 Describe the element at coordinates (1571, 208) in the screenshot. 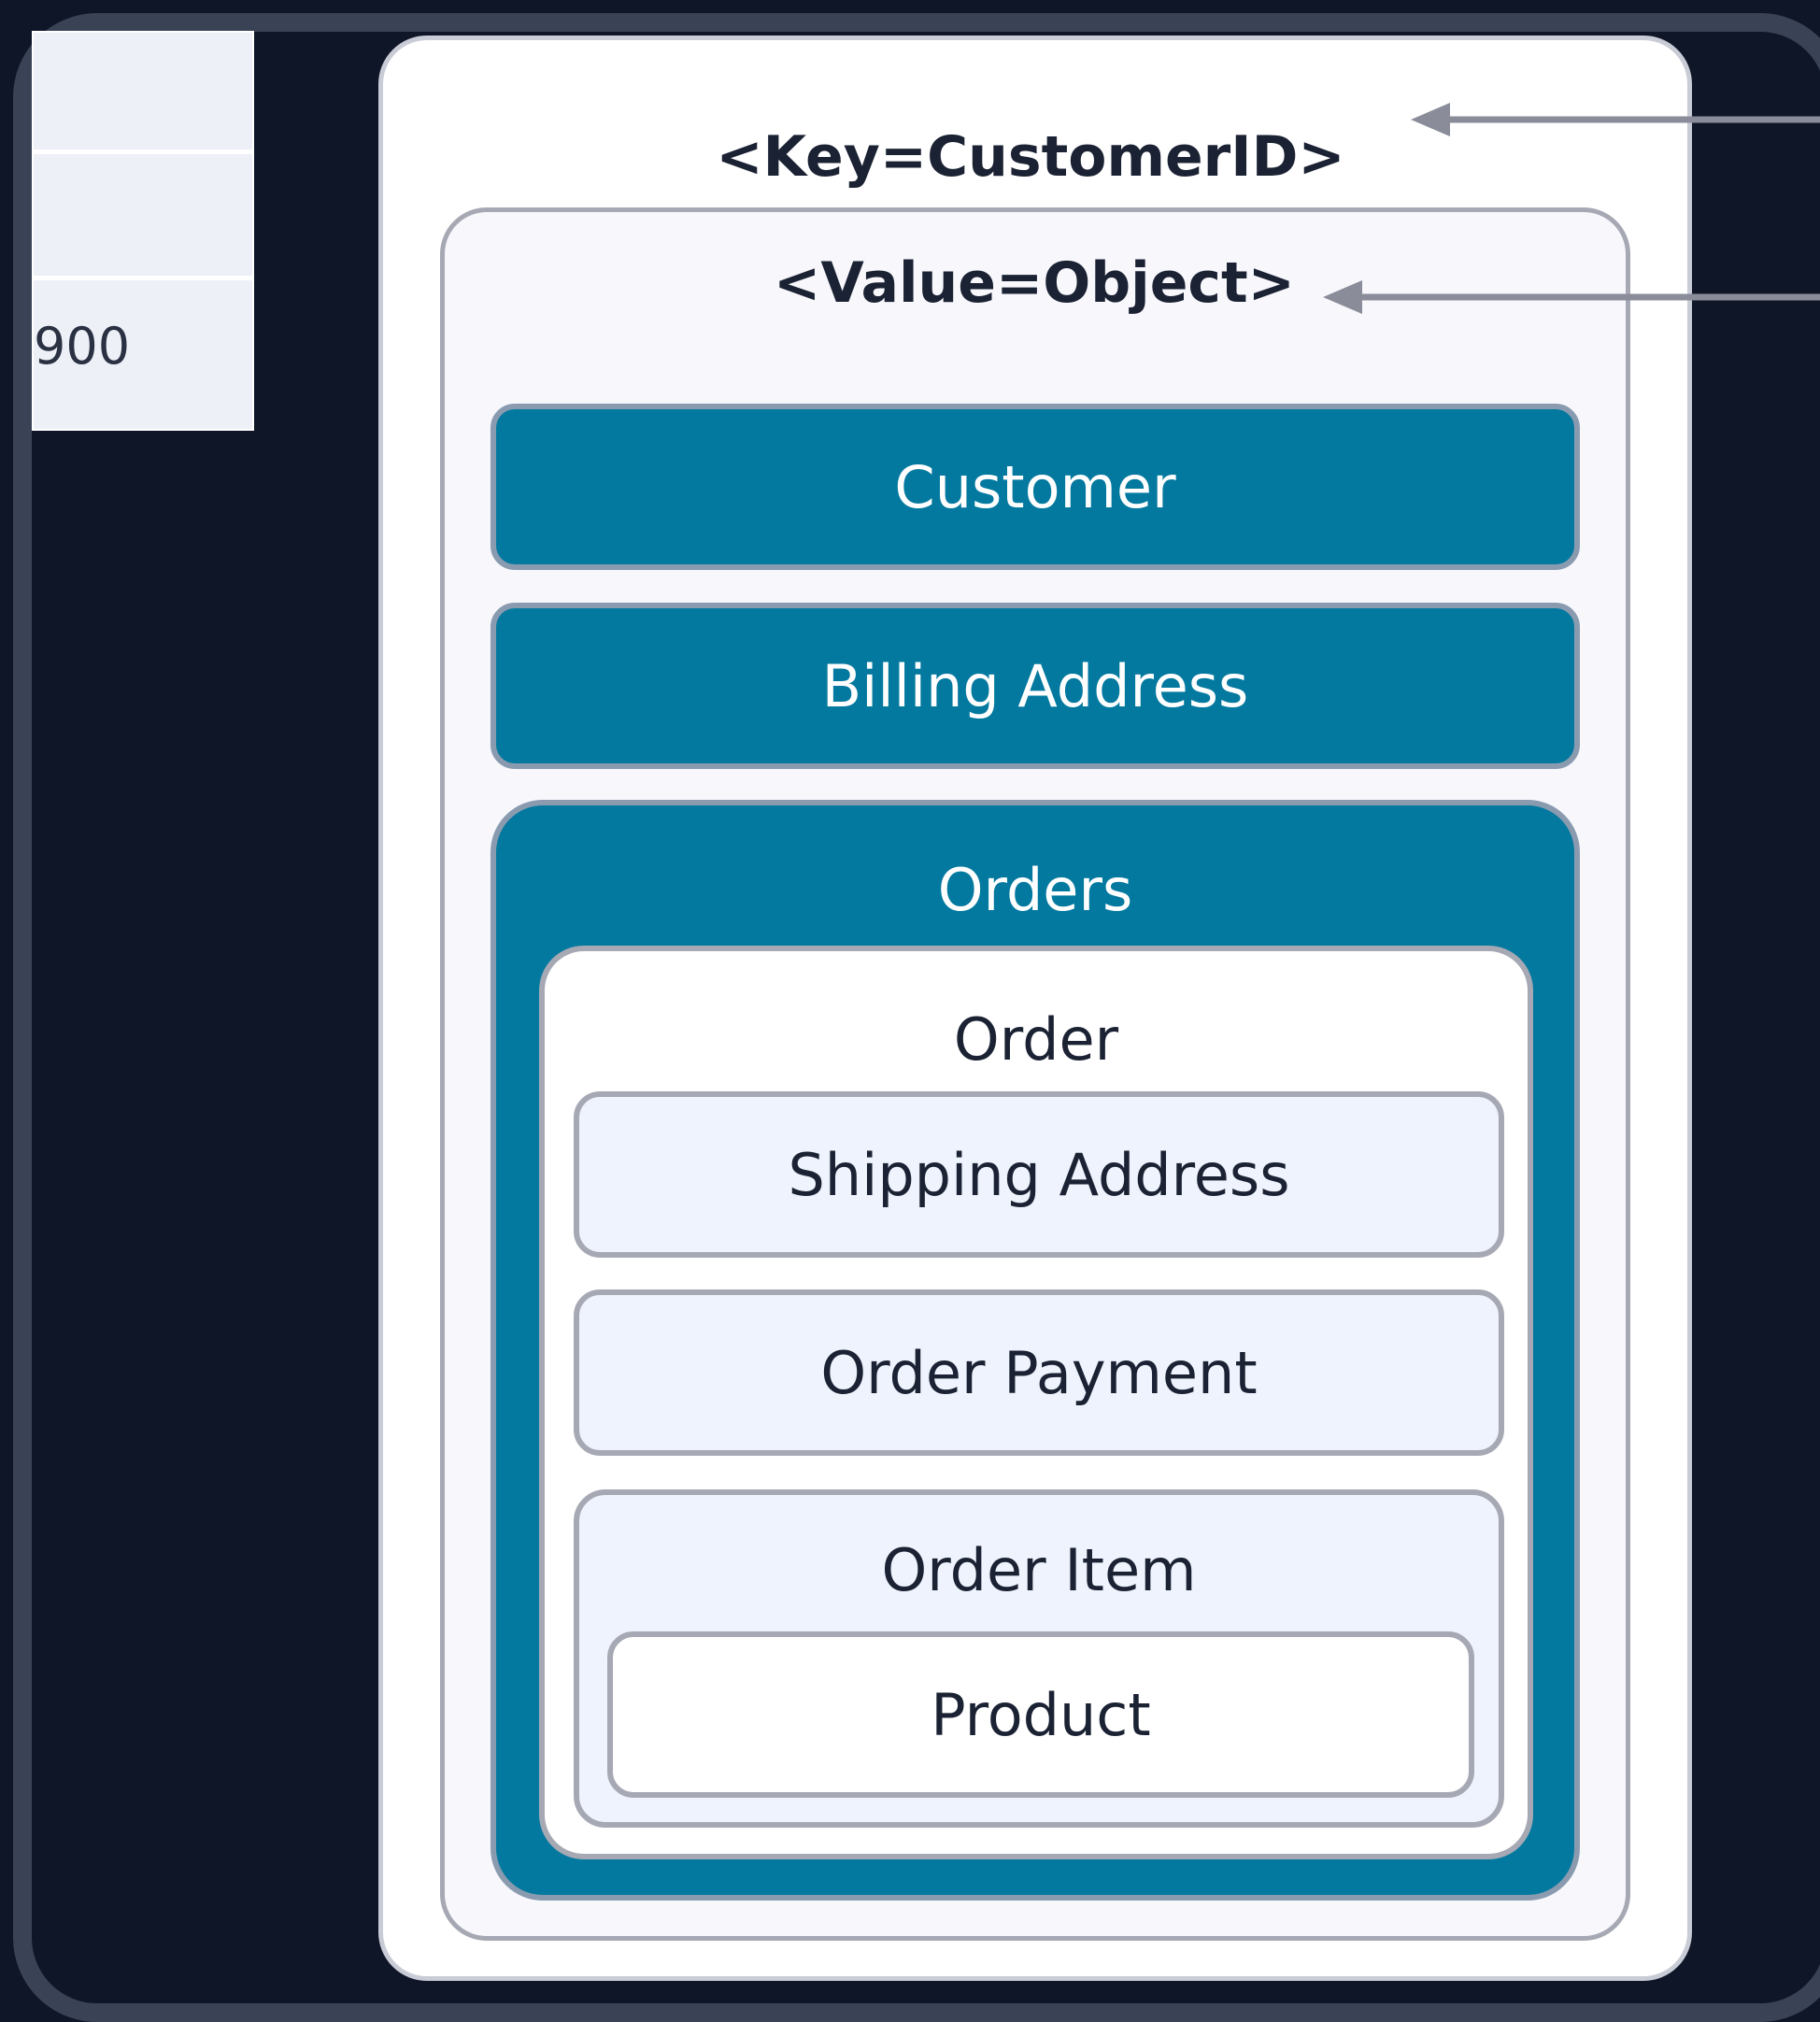

I see `arrows-layer` at that location.